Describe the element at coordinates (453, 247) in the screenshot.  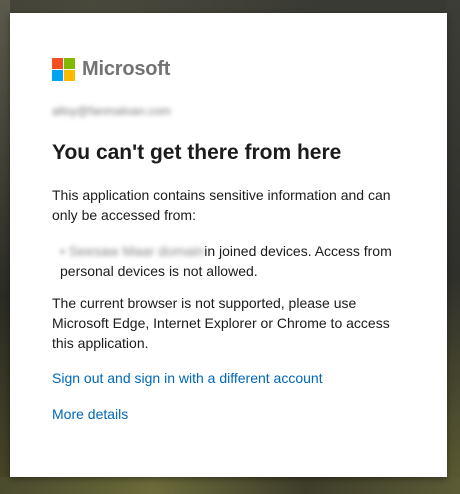
I see `background-right` at that location.